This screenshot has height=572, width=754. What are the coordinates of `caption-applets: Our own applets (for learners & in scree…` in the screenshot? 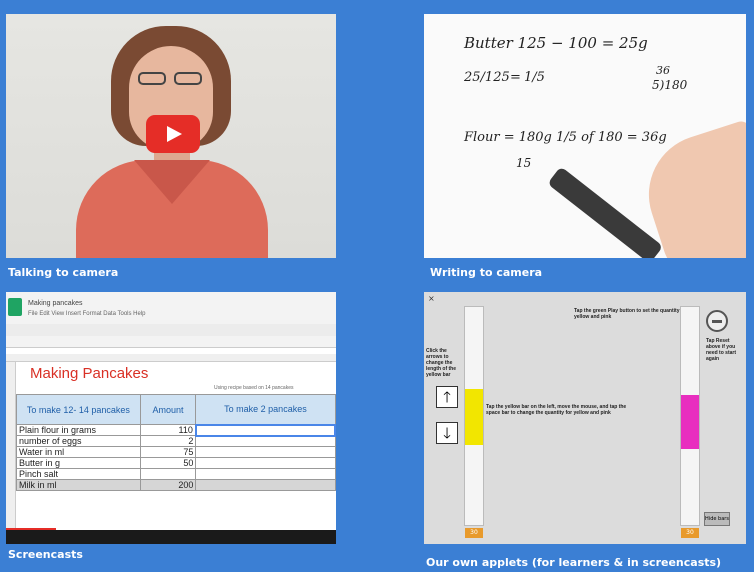 It's located at (574, 562).